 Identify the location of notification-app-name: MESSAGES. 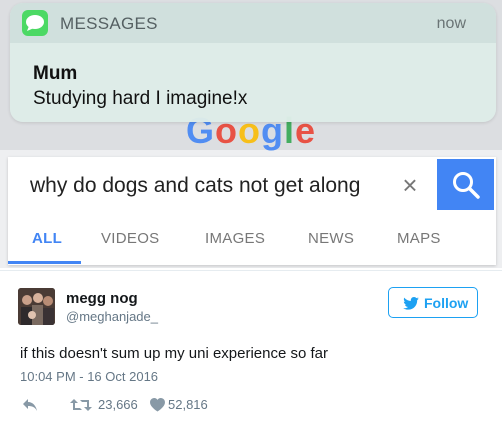
(109, 23).